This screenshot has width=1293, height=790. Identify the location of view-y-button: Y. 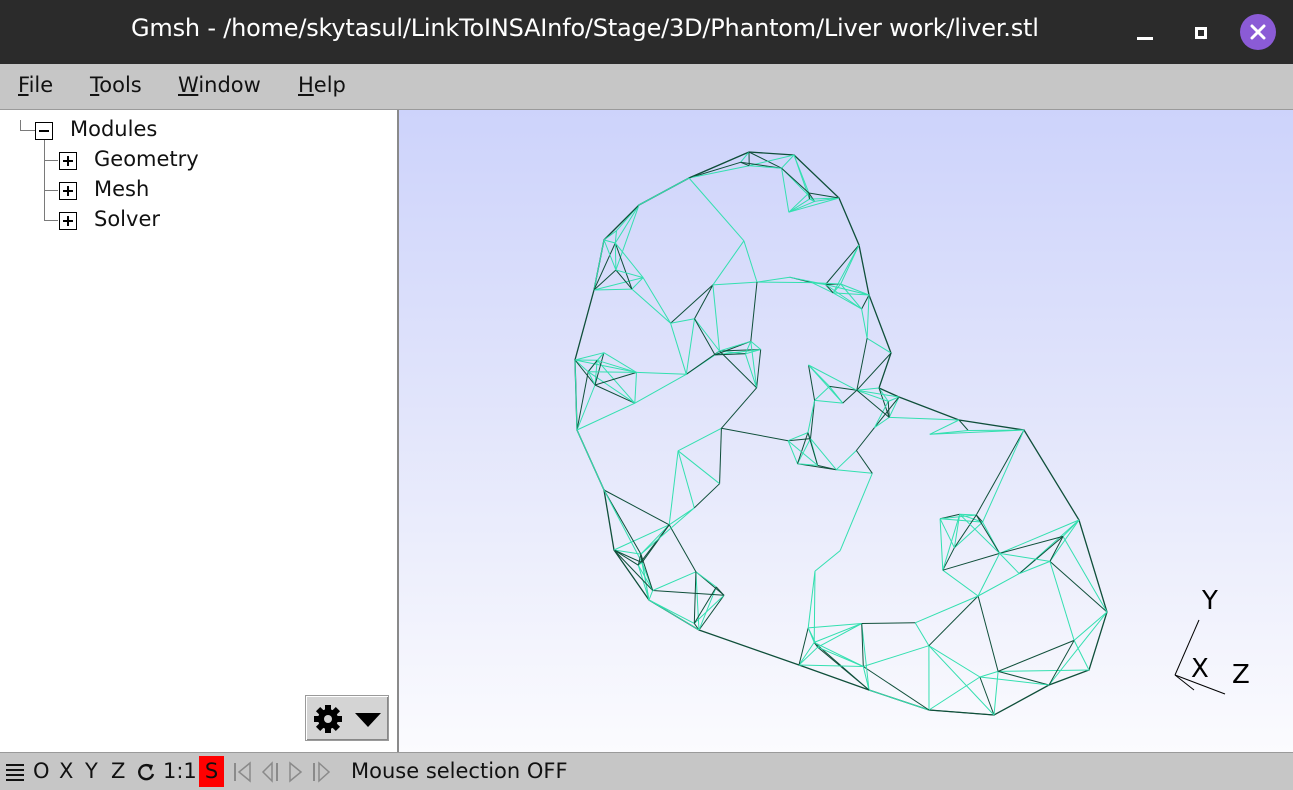
(91, 771).